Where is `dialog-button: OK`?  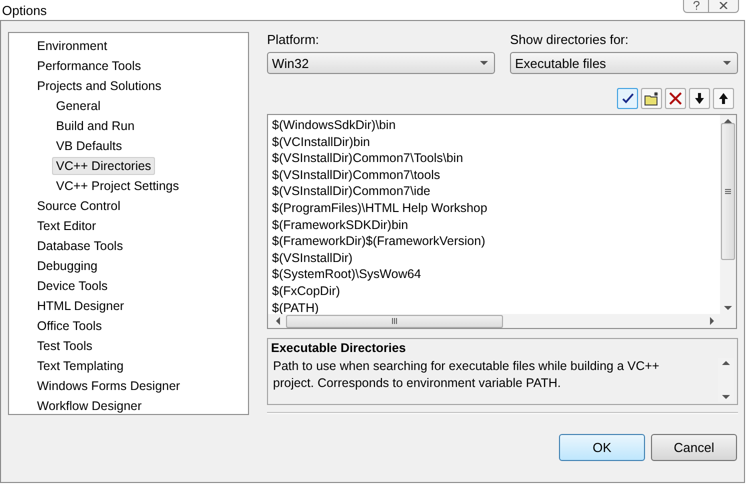 dialog-button: OK is located at coordinates (602, 447).